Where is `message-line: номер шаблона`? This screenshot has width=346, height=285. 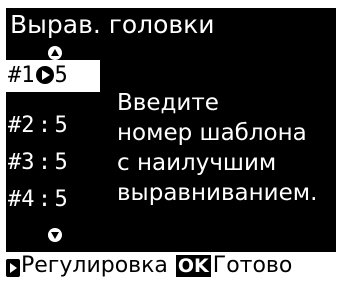 message-line: номер шаблона is located at coordinates (212, 133).